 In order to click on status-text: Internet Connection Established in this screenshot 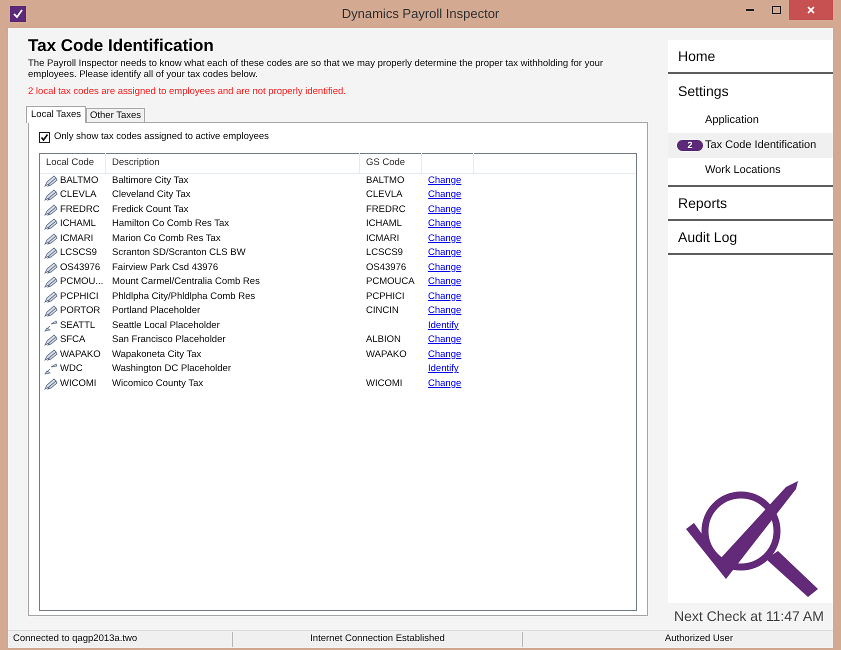, I will do `click(377, 638)`.